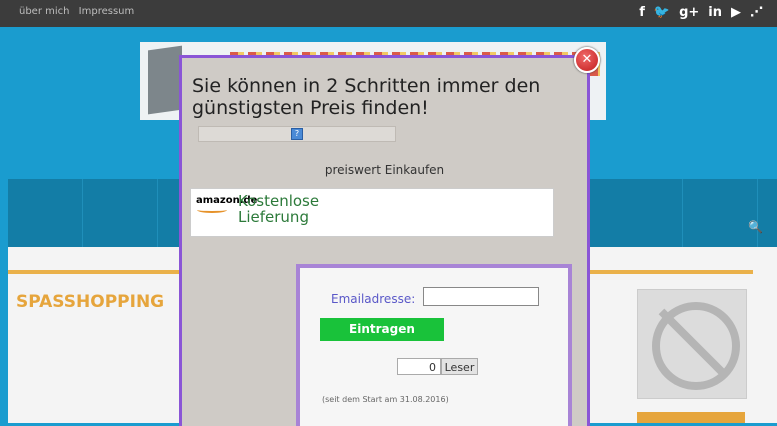 Image resolution: width=777 pixels, height=426 pixels. I want to click on twitter-icon: 🐦, so click(662, 13).